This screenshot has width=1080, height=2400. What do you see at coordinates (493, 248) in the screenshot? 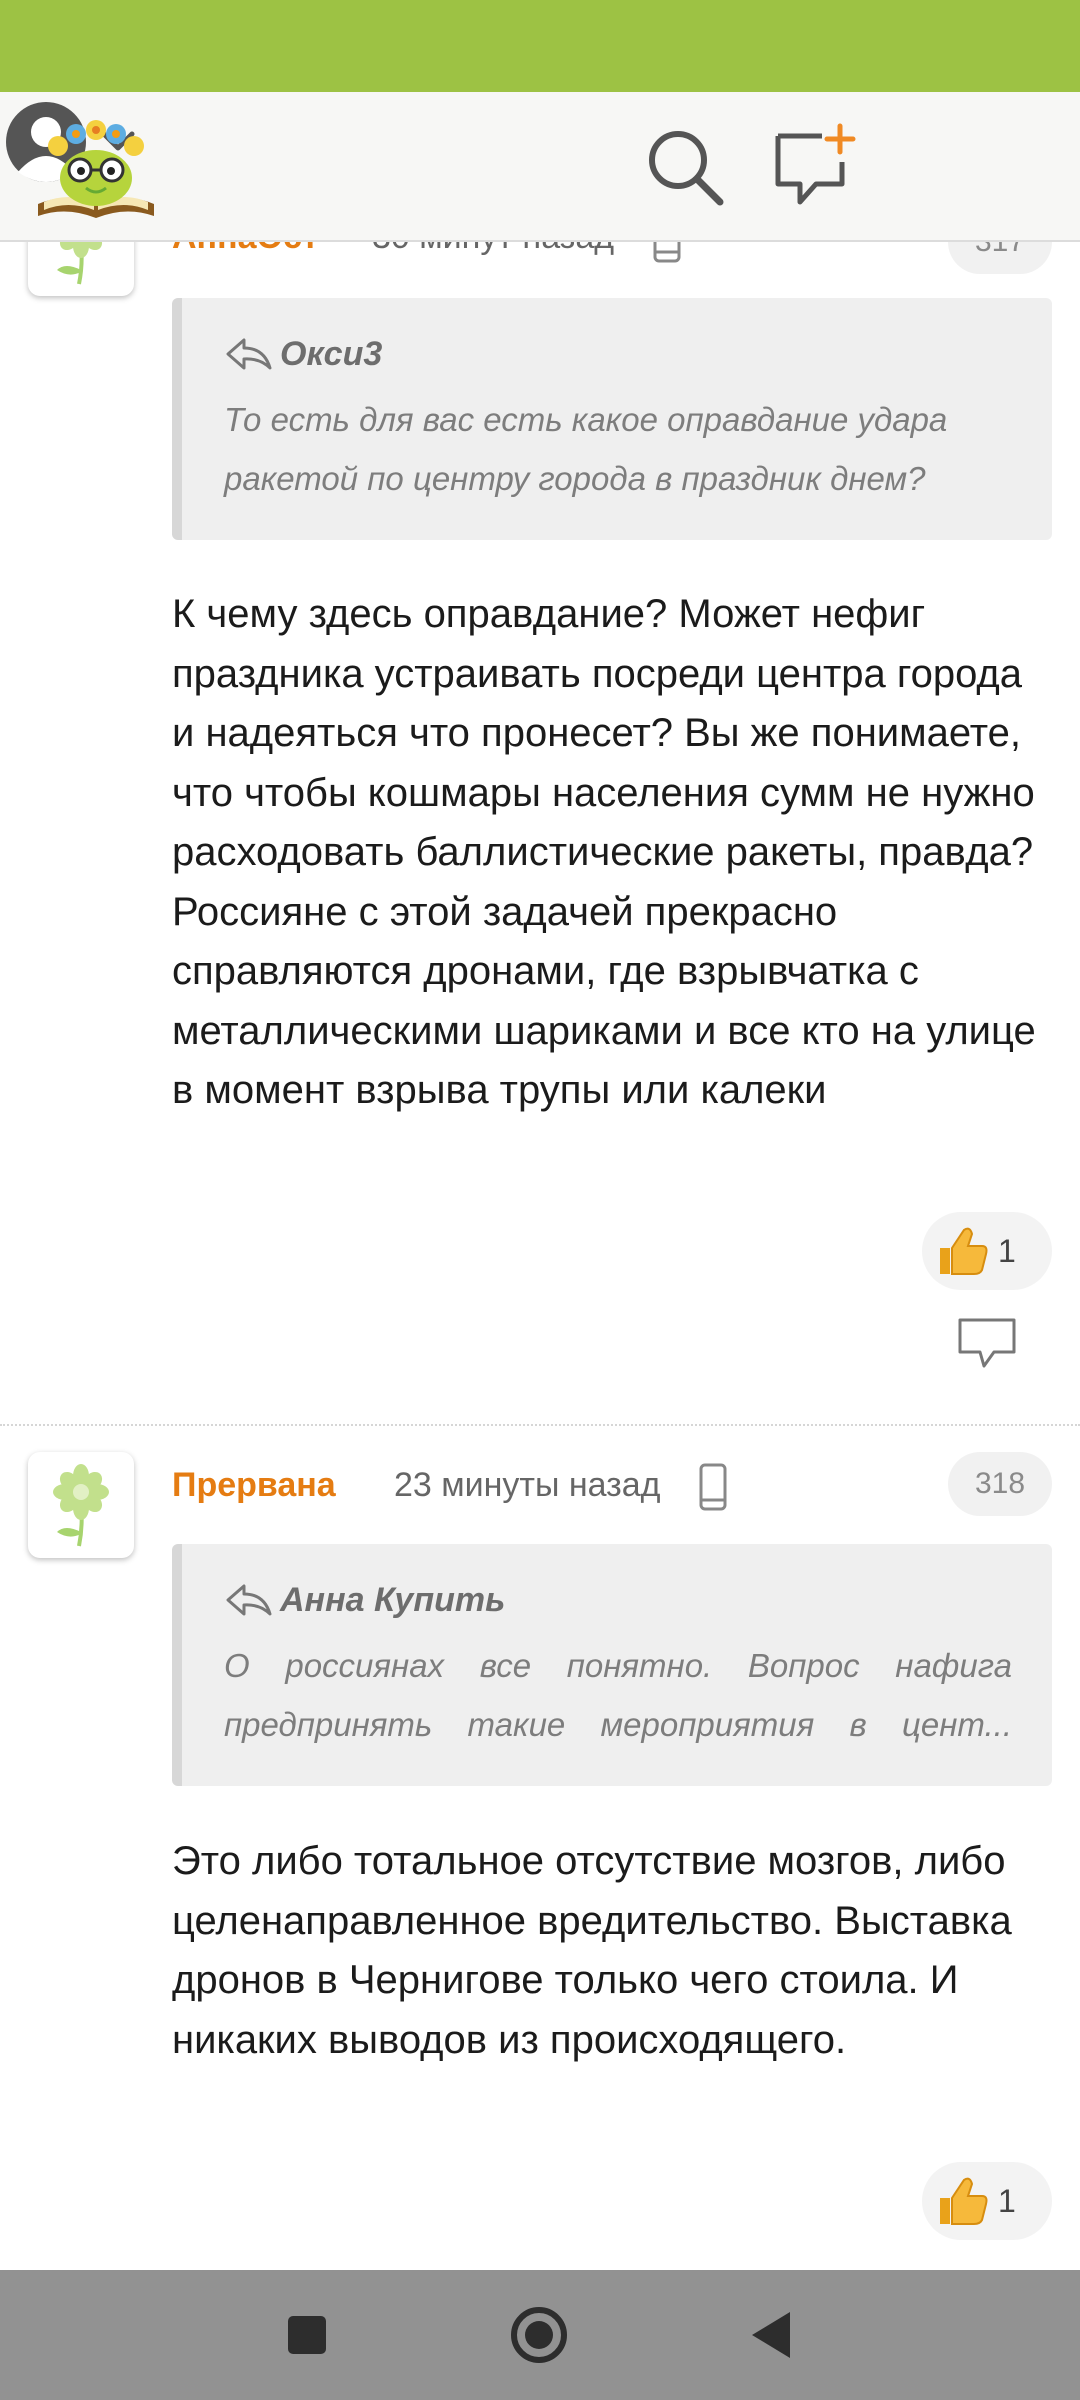
I see `comment-time: 30 минут назад` at bounding box center [493, 248].